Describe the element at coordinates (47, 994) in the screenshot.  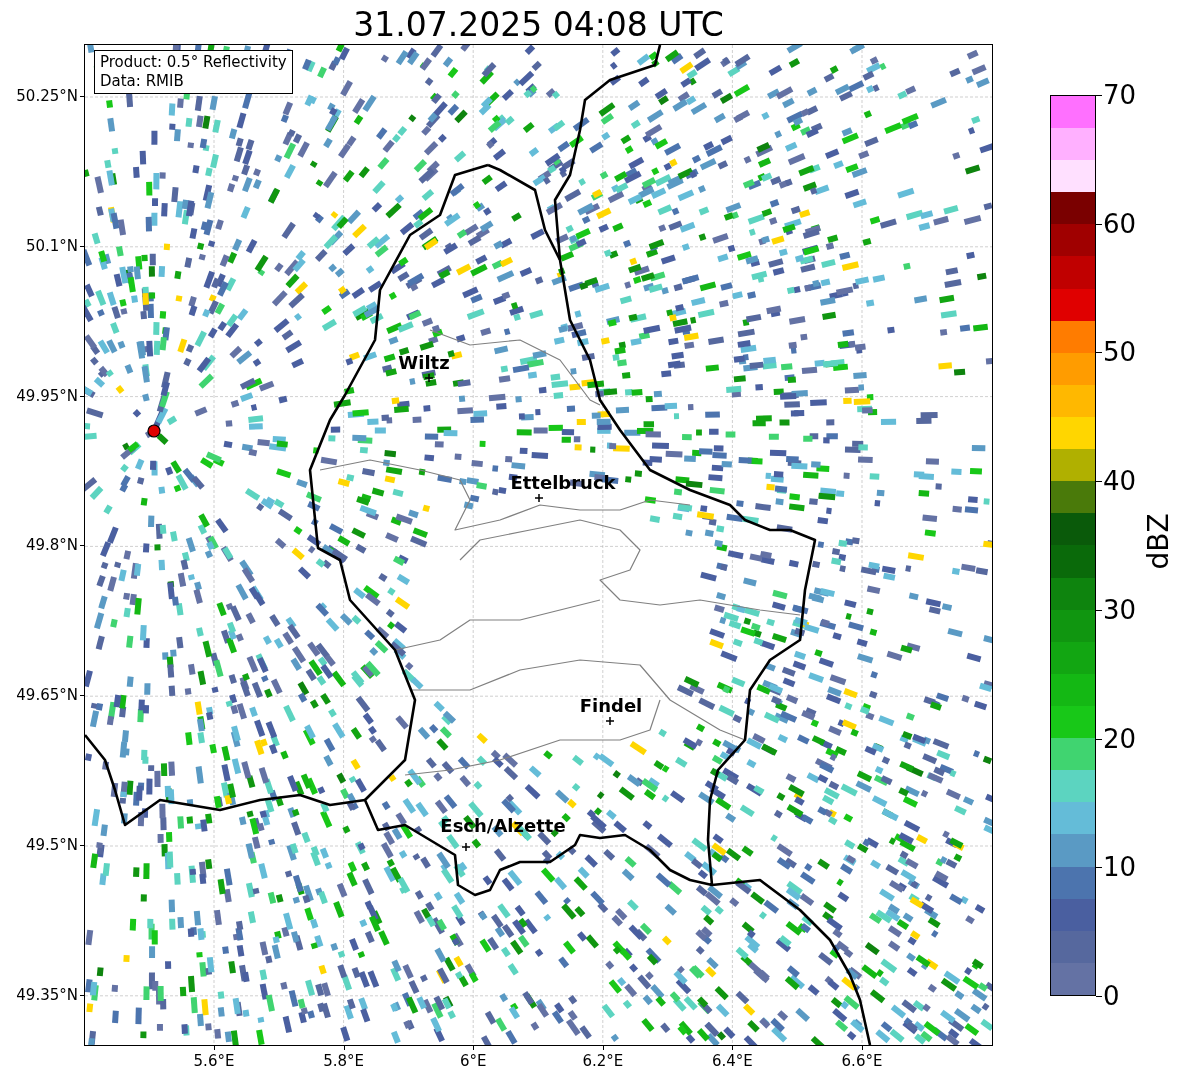
I see `latitude-label: 49.35°N` at that location.